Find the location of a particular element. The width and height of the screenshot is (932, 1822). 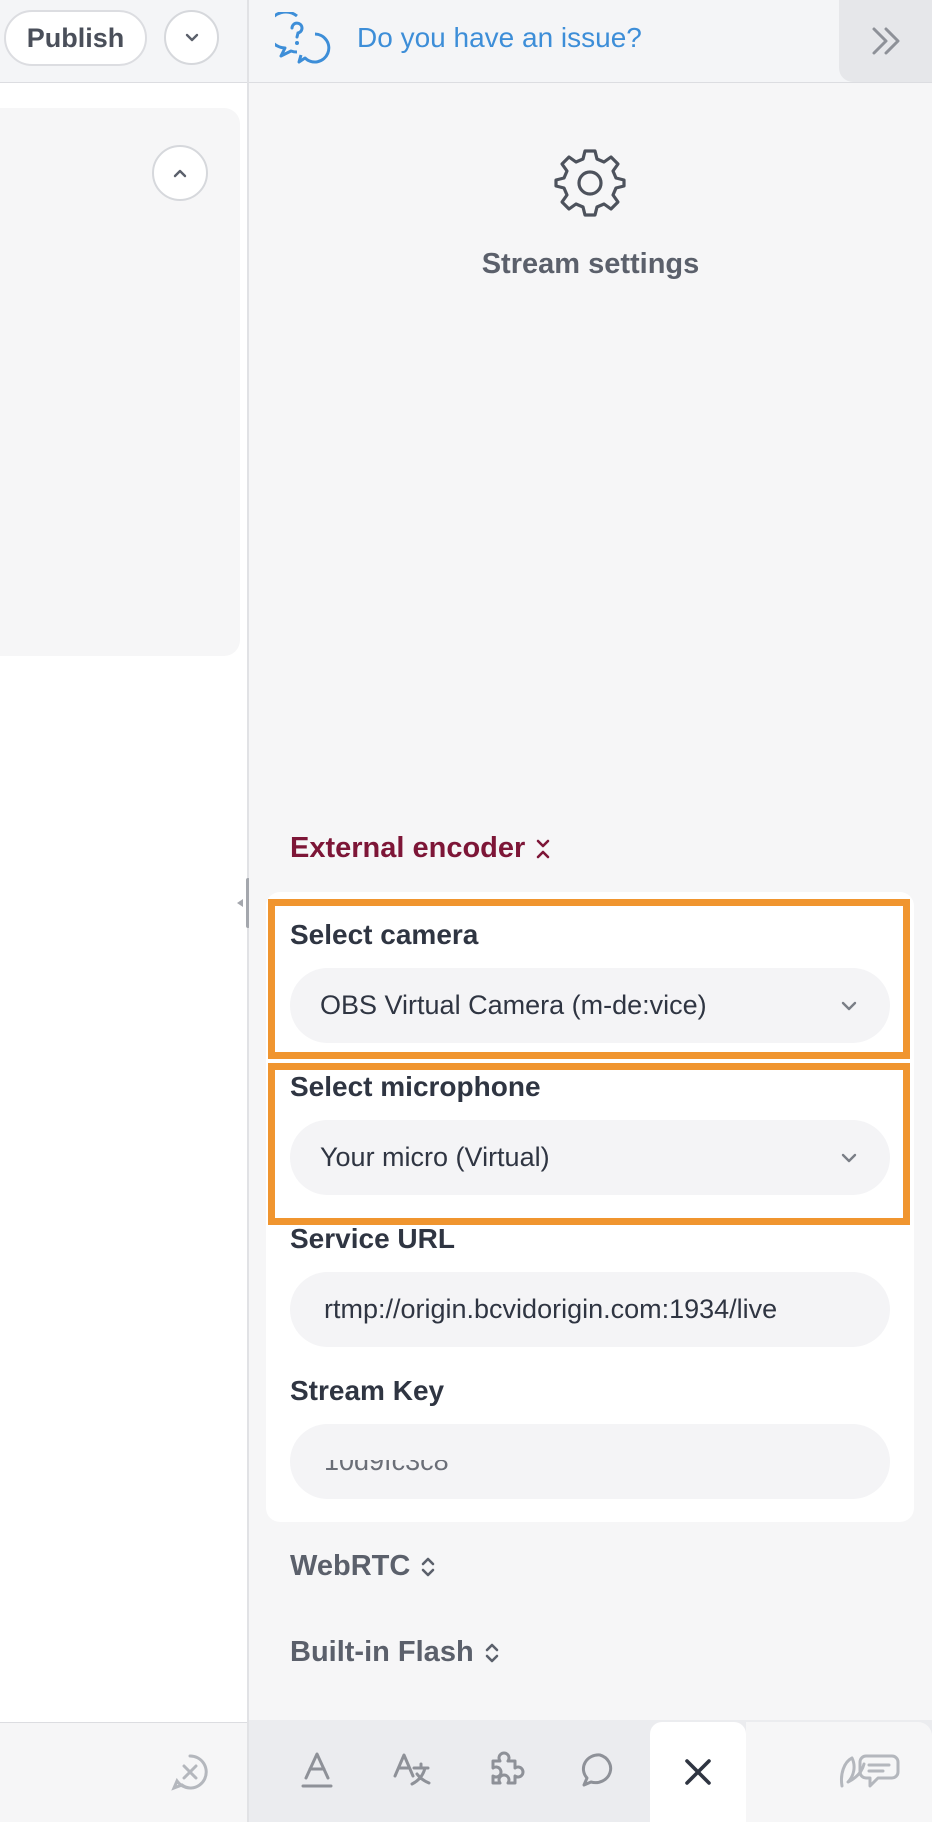

brand-area is located at coordinates (839, 1772).